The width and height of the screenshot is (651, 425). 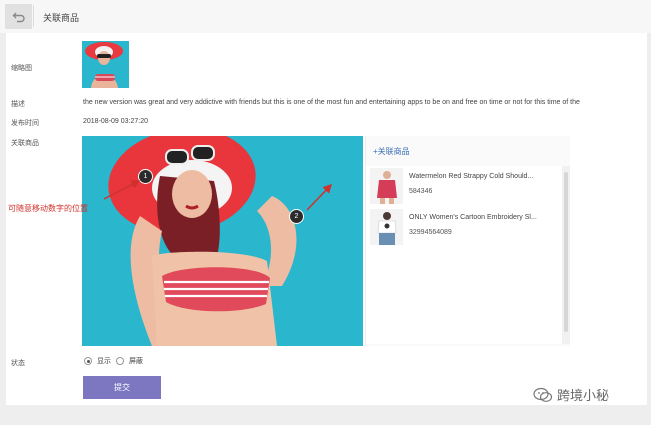 I want to click on thumbnail-image, so click(x=105, y=64).